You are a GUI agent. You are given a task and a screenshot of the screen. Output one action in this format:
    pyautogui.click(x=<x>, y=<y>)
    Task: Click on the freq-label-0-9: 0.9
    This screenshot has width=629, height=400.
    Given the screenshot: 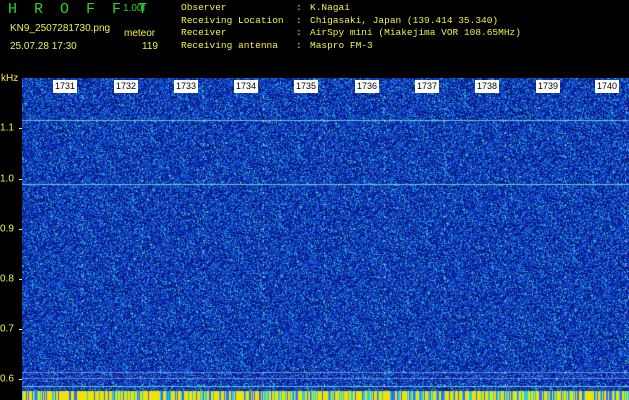 What is the action you would take?
    pyautogui.click(x=7, y=229)
    